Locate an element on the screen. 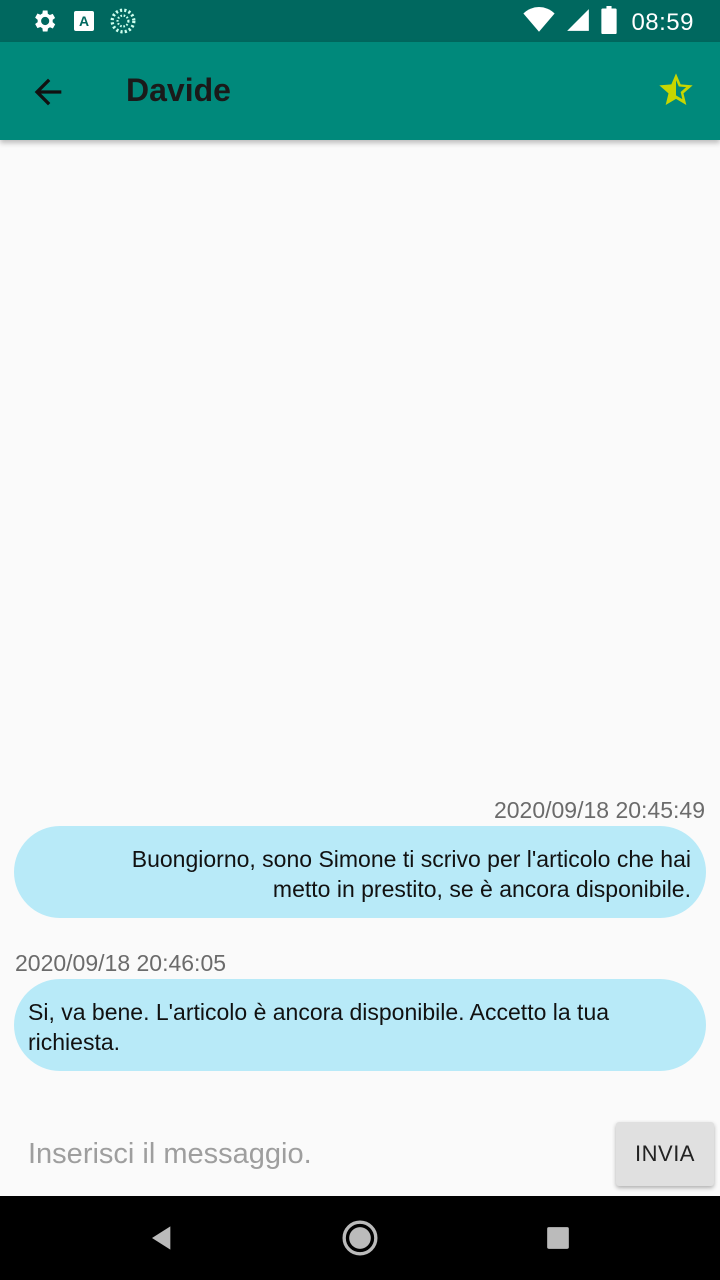  back-triangle-icon is located at coordinates (162, 1244).